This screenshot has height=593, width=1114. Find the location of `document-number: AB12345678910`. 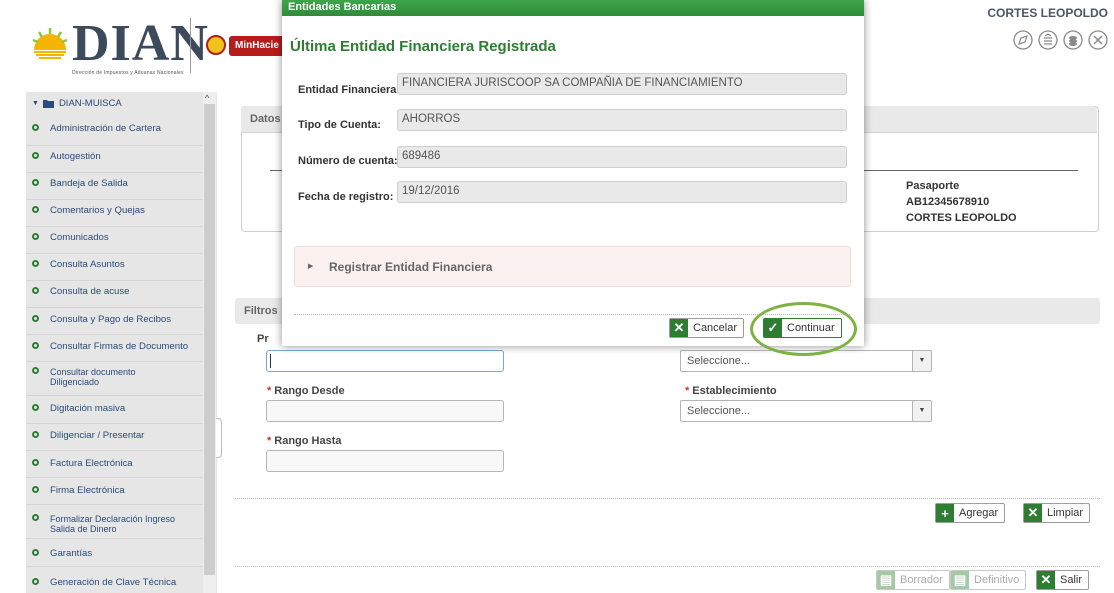

document-number: AB12345678910 is located at coordinates (948, 202).